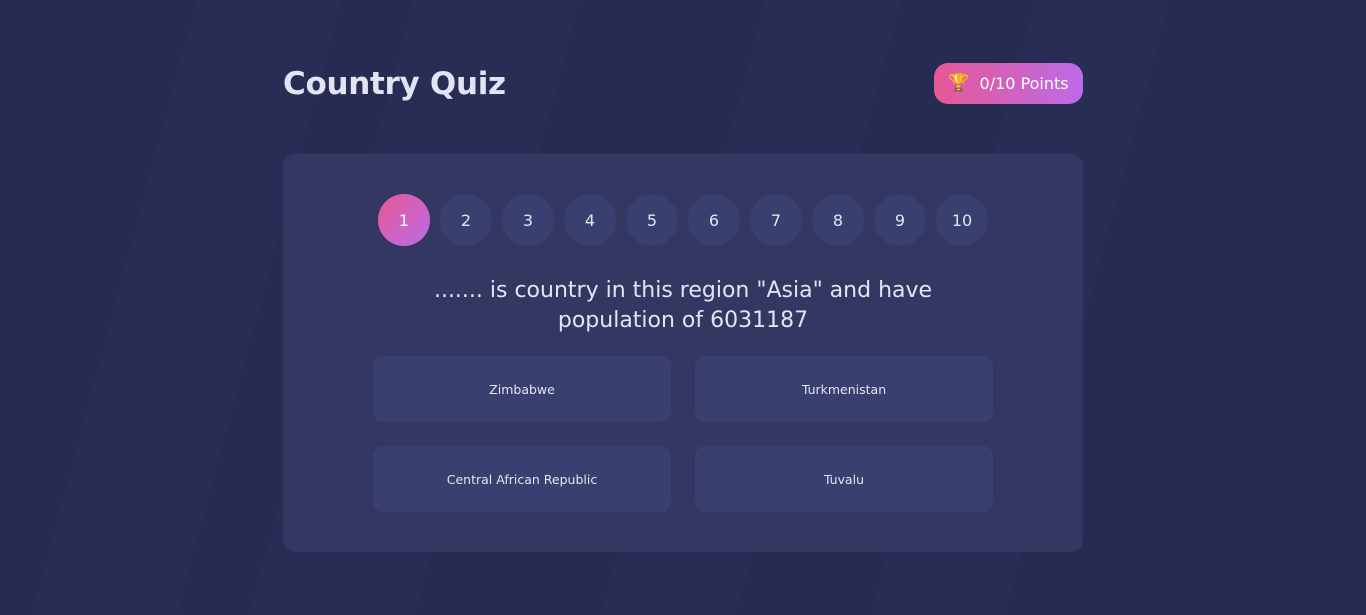 The width and height of the screenshot is (1366, 615). What do you see at coordinates (844, 389) in the screenshot?
I see `answer-option: Turkmenistan` at bounding box center [844, 389].